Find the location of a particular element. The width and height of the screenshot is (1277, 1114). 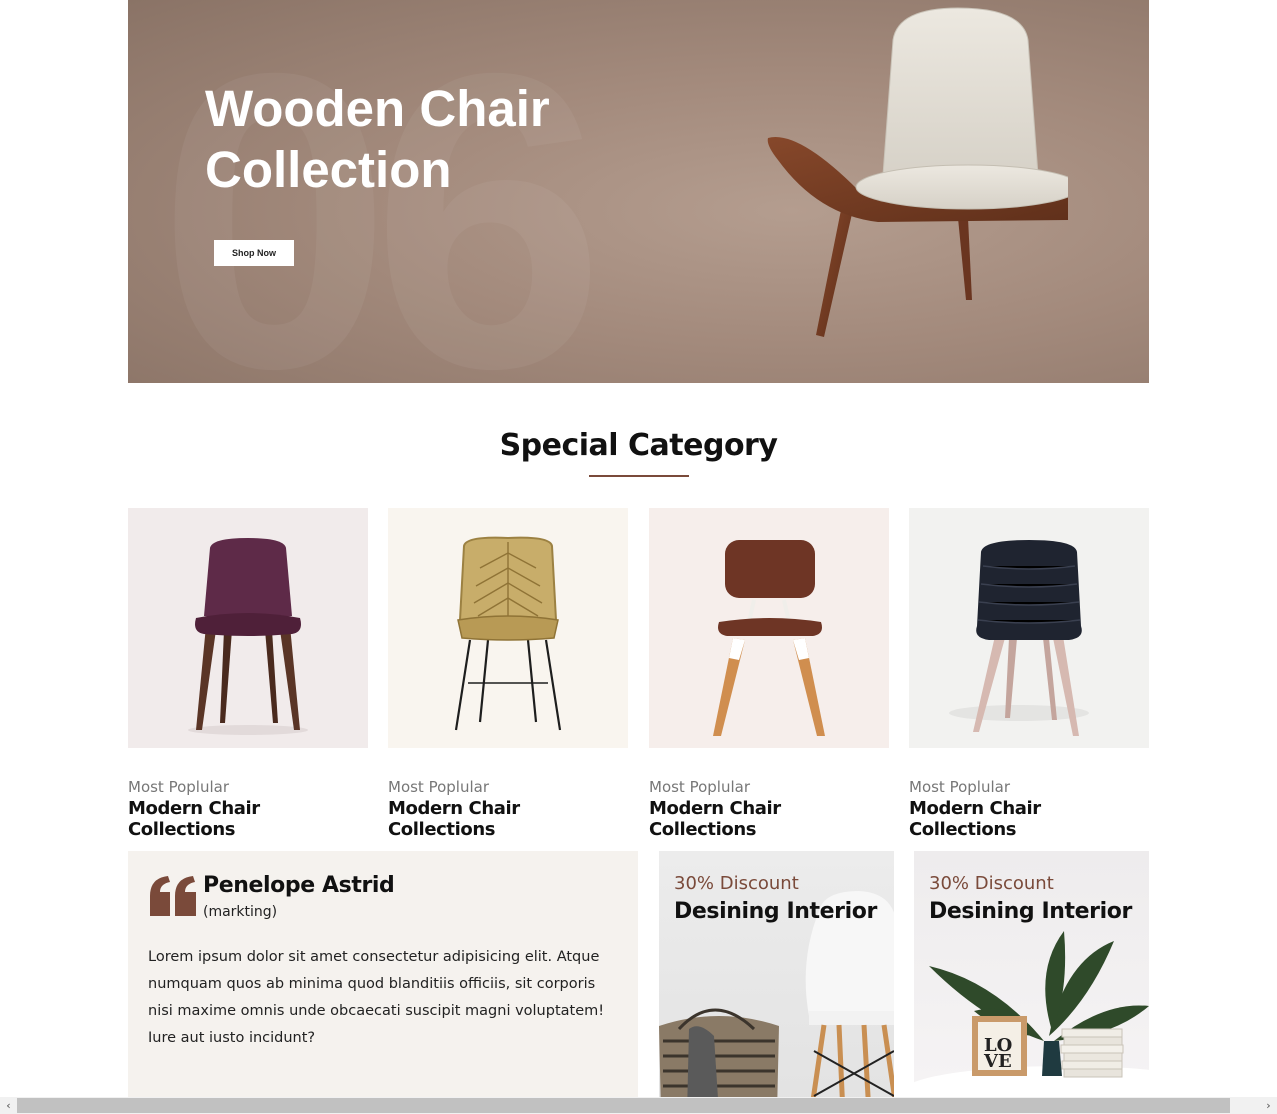

testimonial-name: Penelope Astrid is located at coordinates (299, 885).